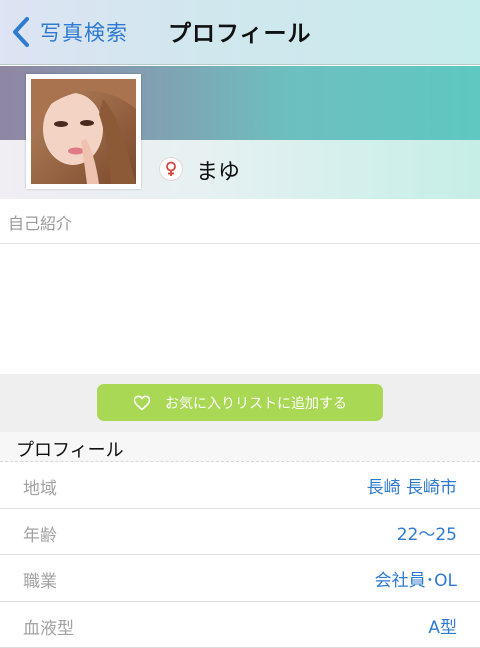 The width and height of the screenshot is (480, 648). What do you see at coordinates (240, 578) in the screenshot?
I see `profile-row-occupation: 職業 会社員･OL` at bounding box center [240, 578].